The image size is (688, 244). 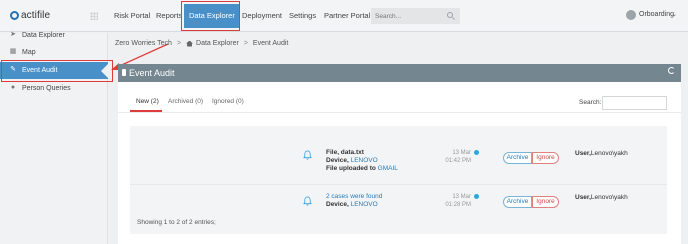 I want to click on breadcrumb-page: Event Audit, so click(x=270, y=43).